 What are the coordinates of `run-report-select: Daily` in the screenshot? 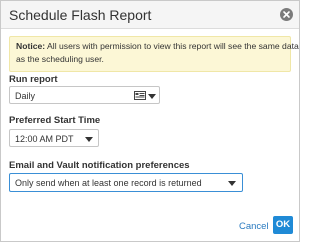 It's located at (84, 95).